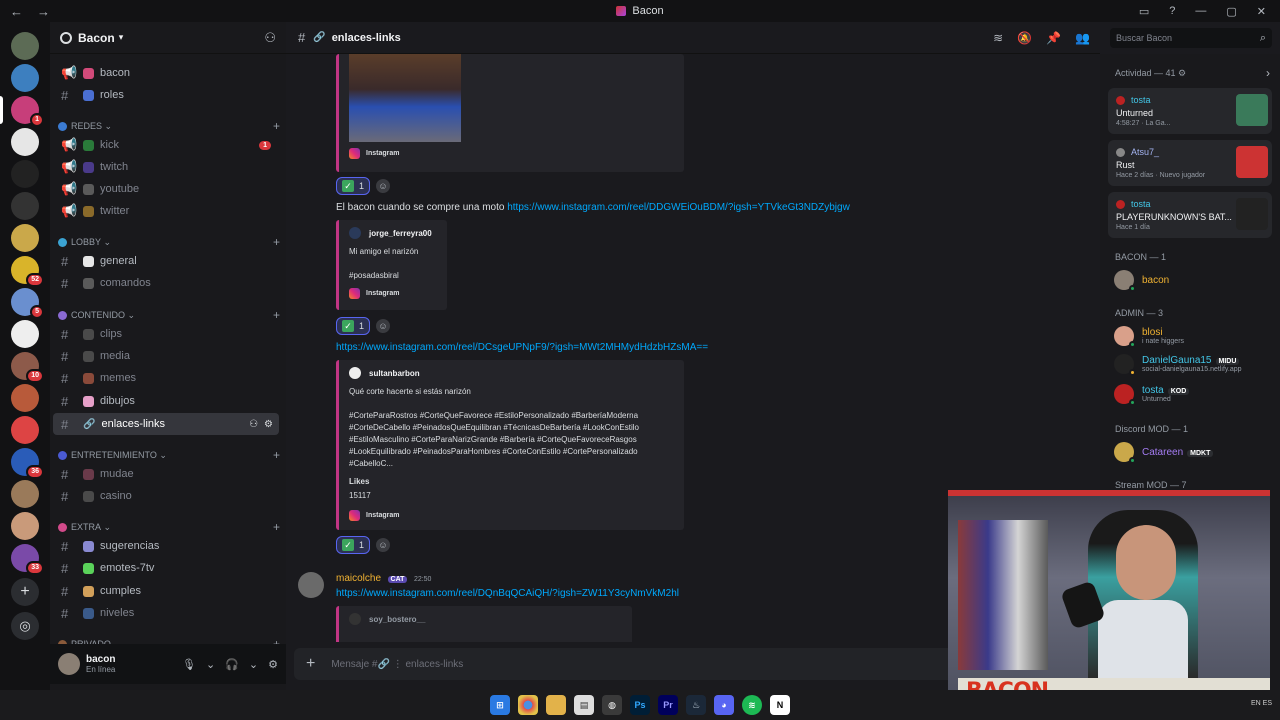 This screenshot has height=720, width=1280. I want to click on embed-thumbnail, so click(405, 98).